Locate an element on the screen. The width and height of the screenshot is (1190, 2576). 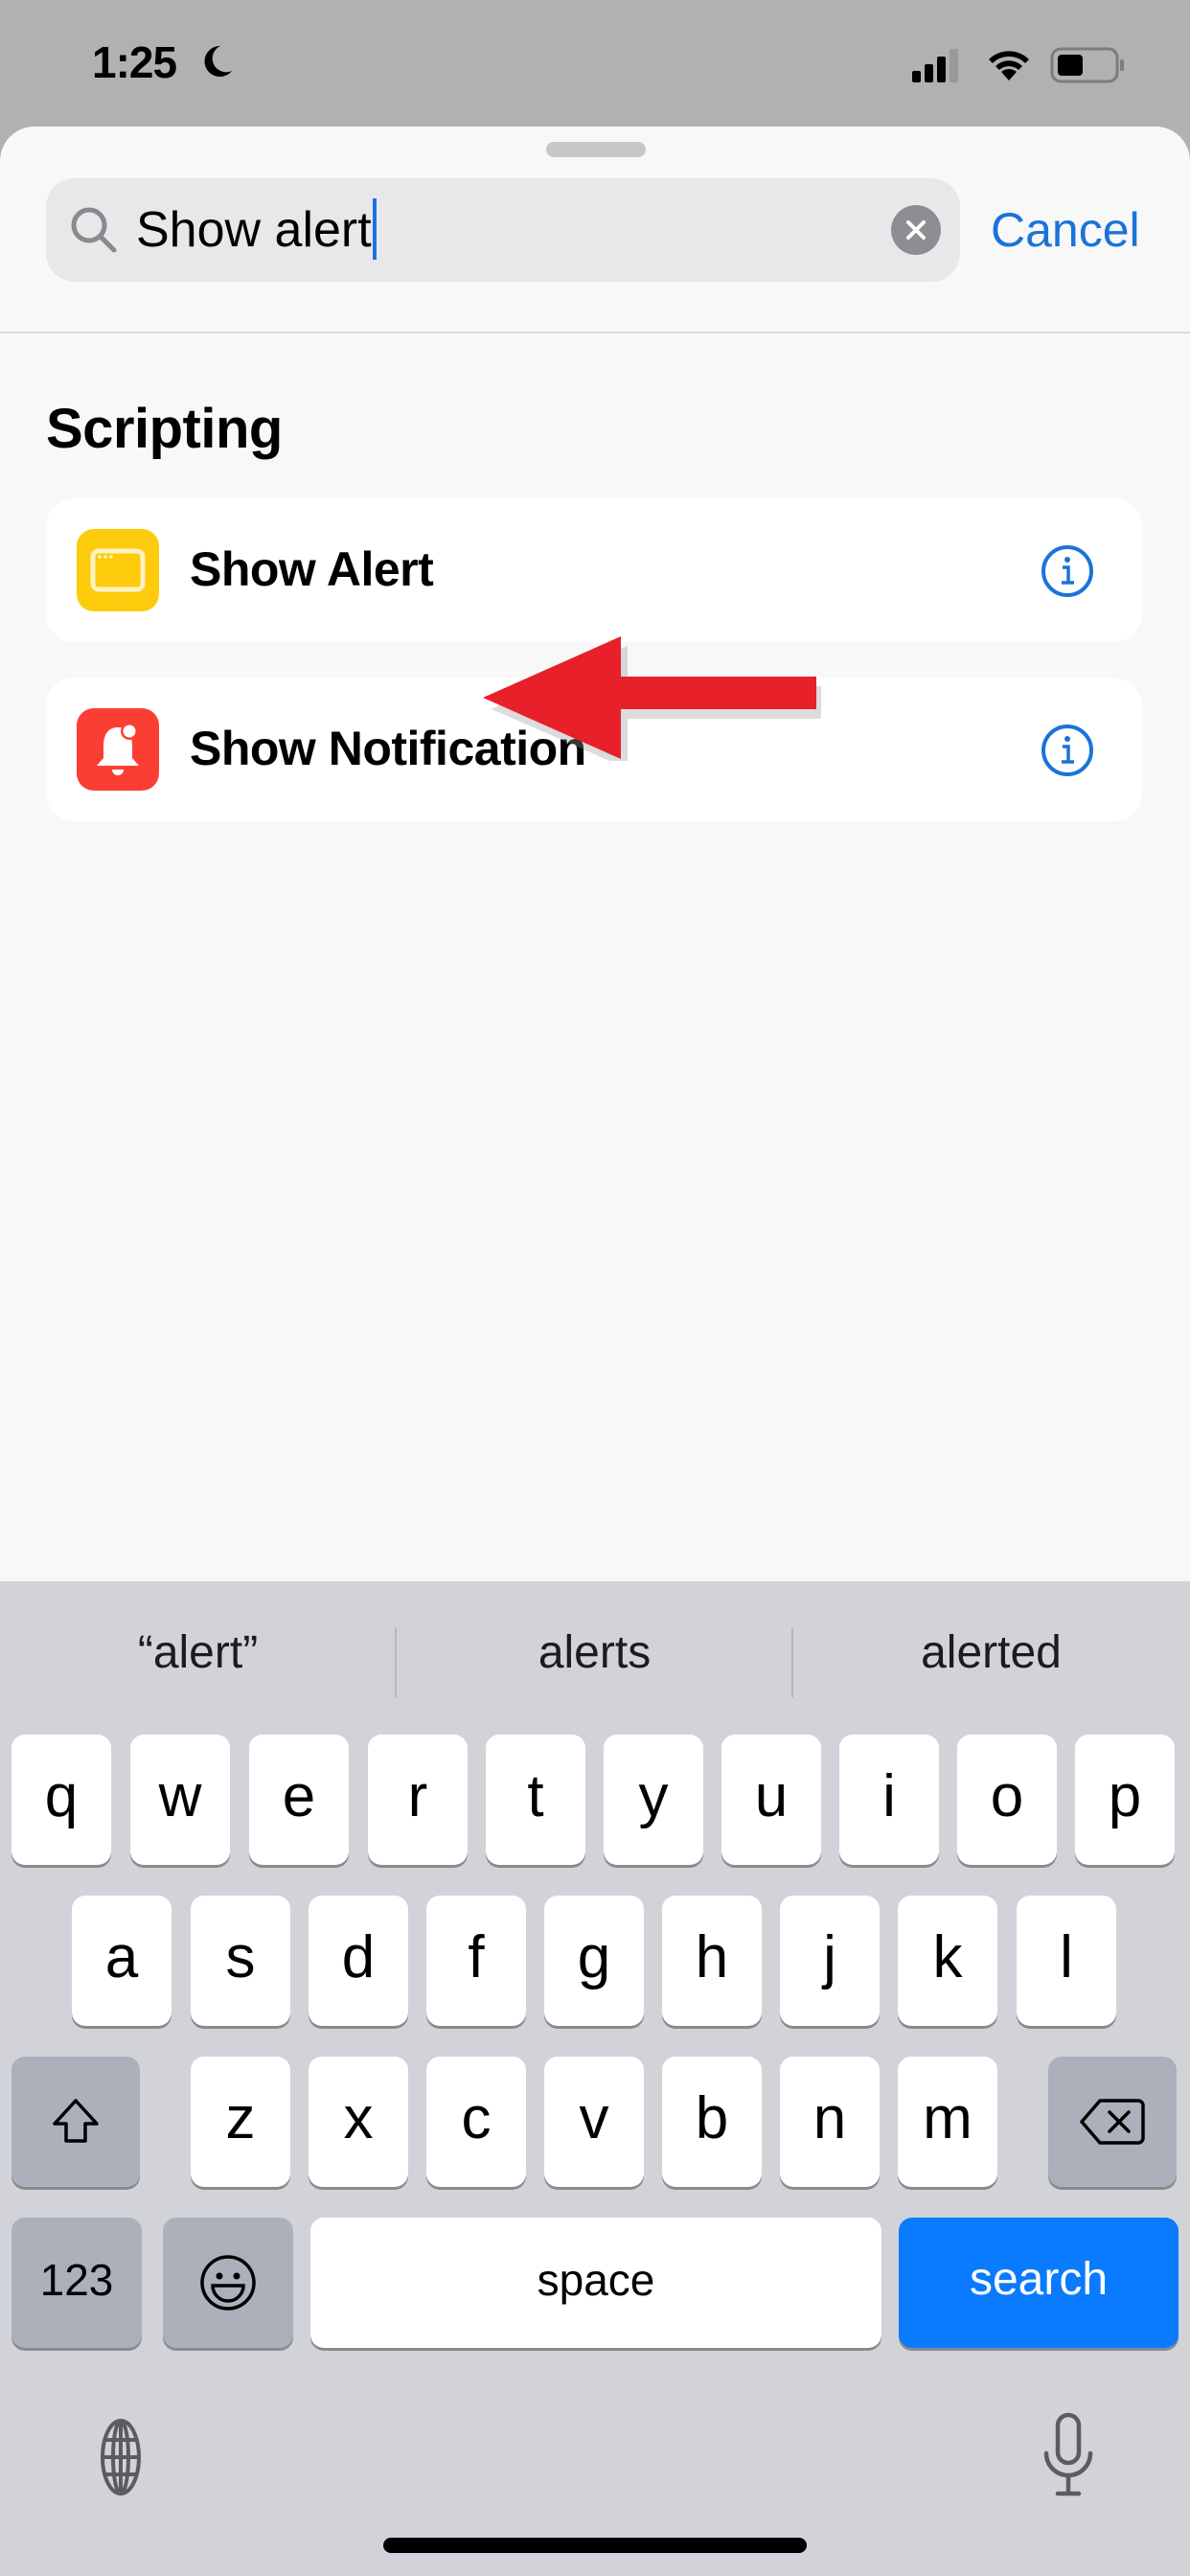
key: y is located at coordinates (653, 1800).